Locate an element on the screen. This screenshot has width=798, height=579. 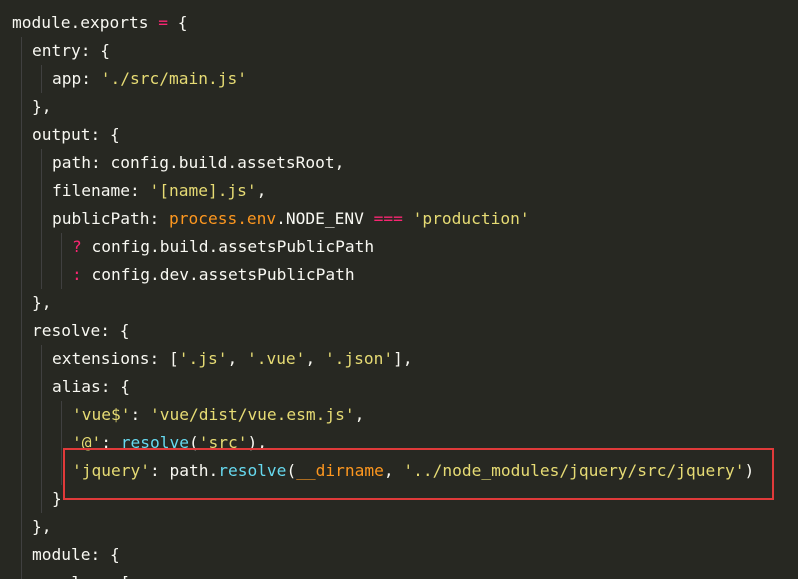
code-token: '.json' is located at coordinates (359, 358).